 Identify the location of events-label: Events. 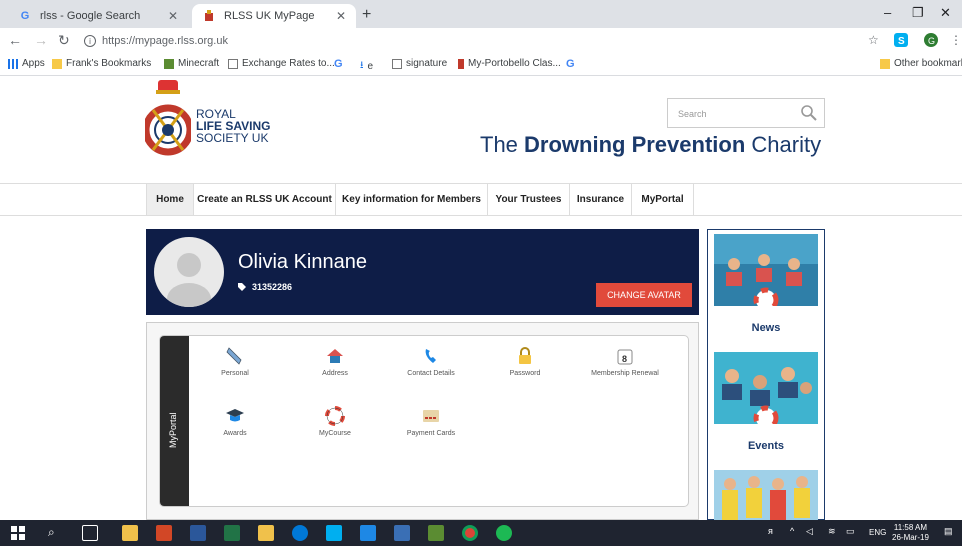
(766, 446).